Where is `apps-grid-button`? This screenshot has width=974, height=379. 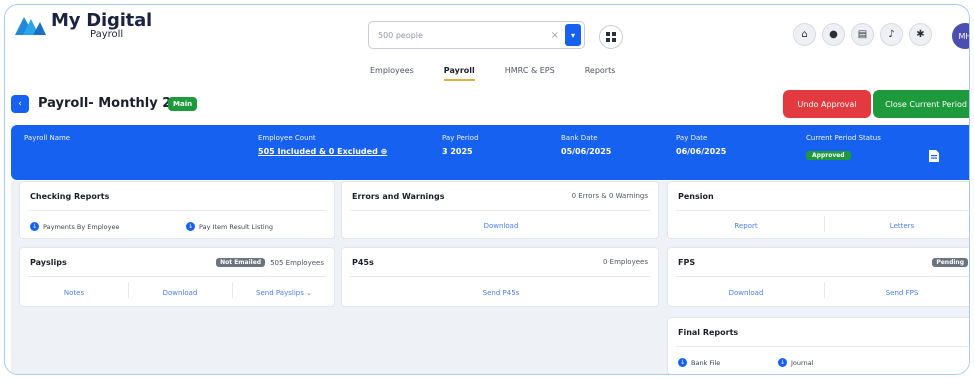 apps-grid-button is located at coordinates (611, 37).